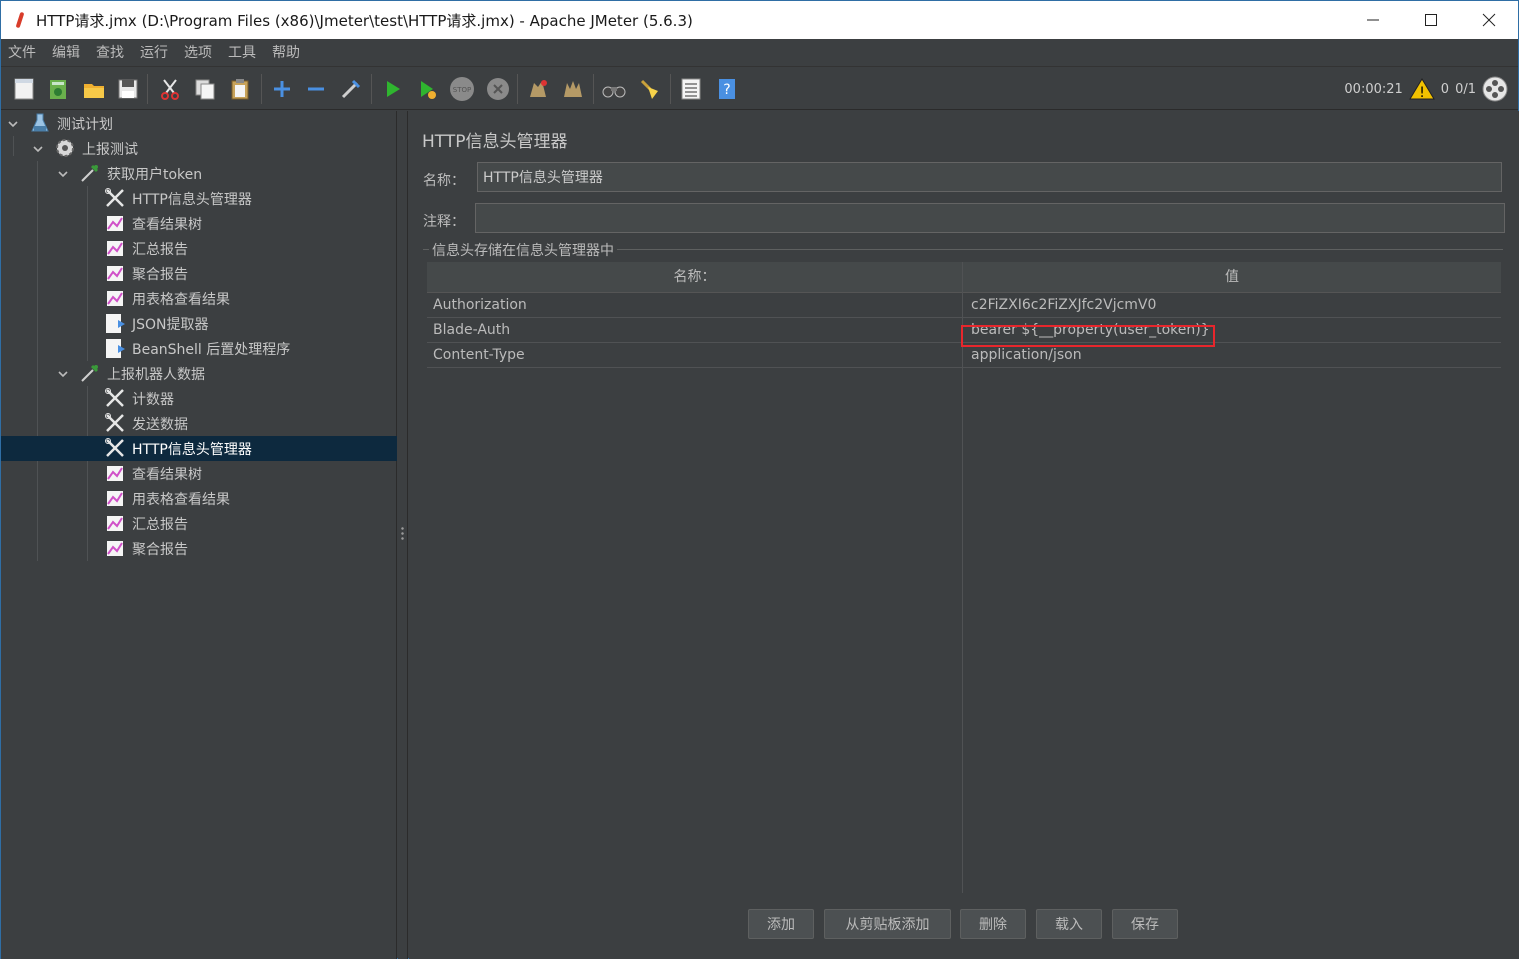 The image size is (1519, 959). I want to click on menu-run: 运行, so click(154, 53).